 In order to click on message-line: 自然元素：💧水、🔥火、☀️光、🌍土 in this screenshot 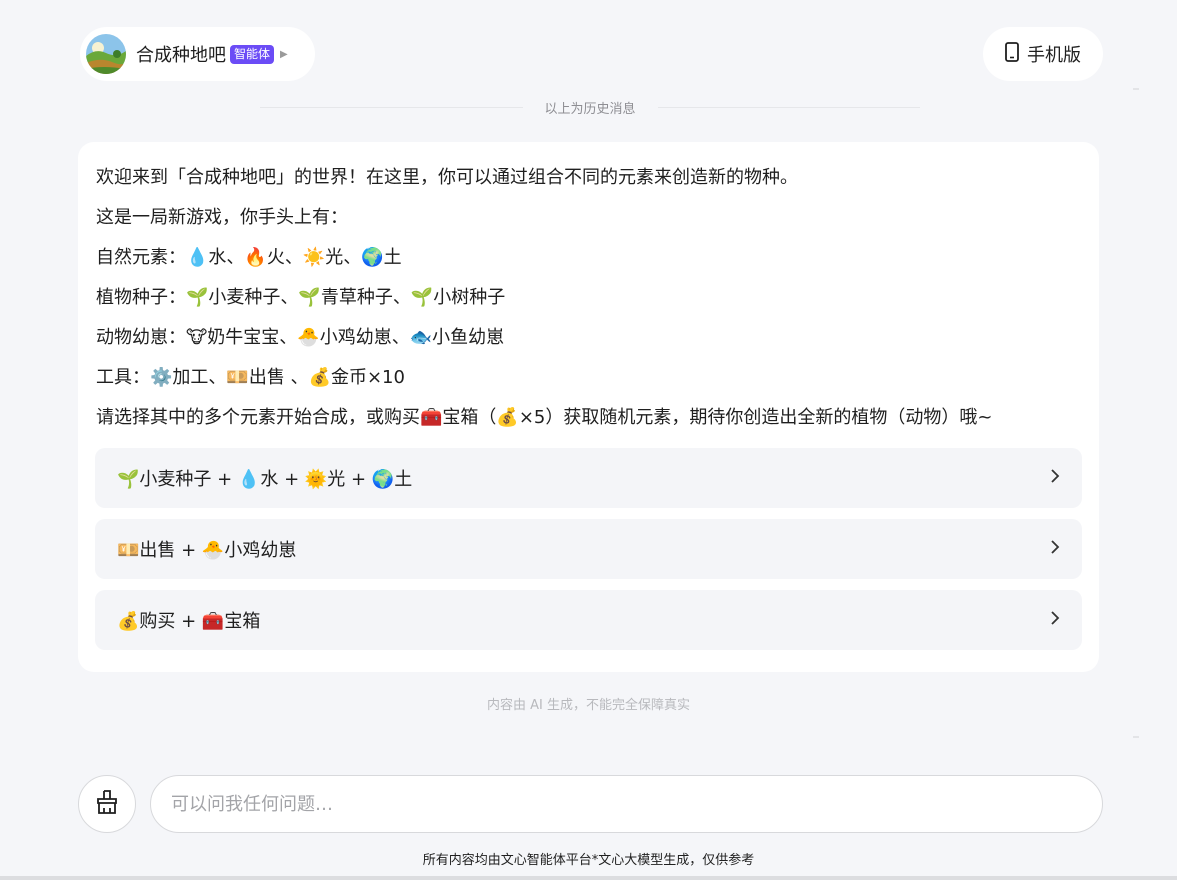, I will do `click(249, 257)`.